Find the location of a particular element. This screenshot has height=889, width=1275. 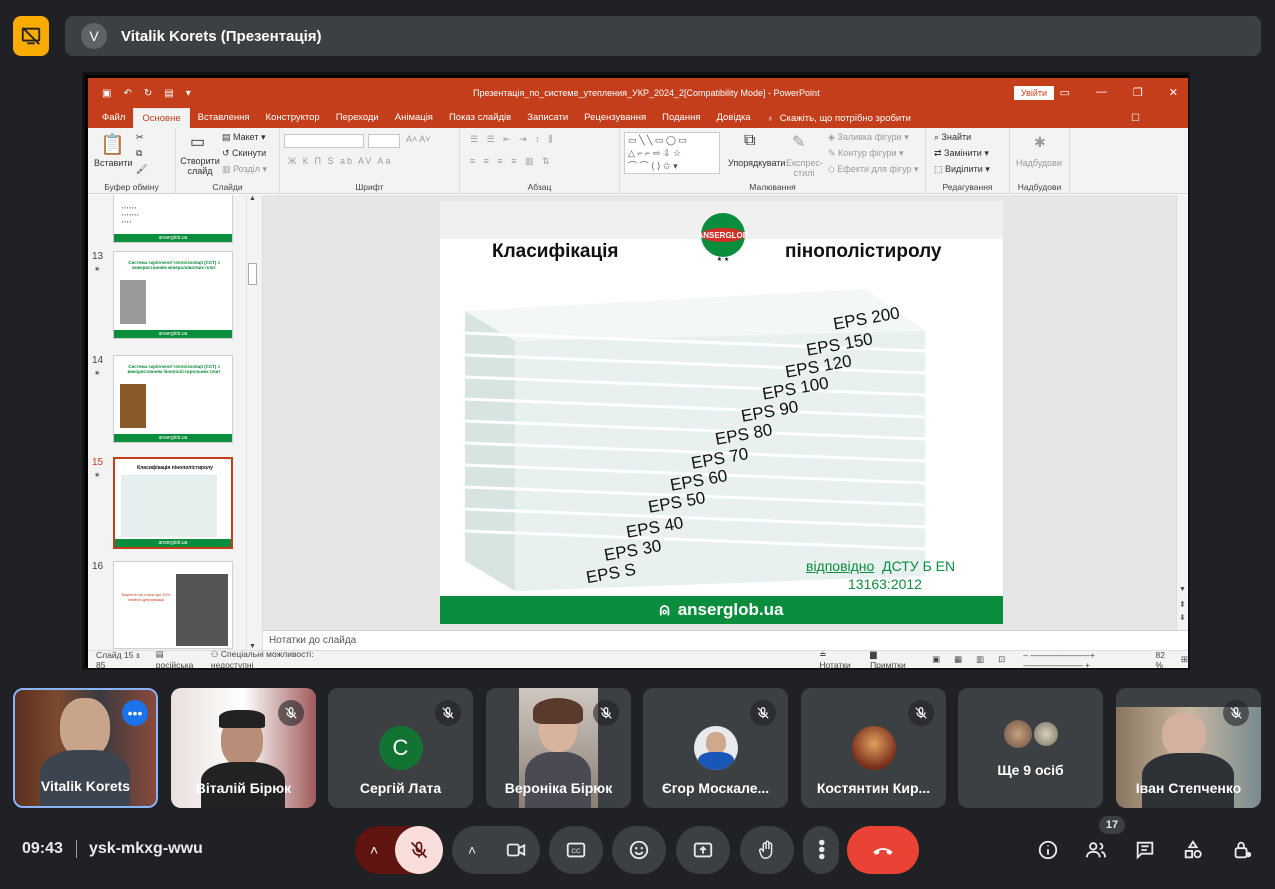

accessibility-status: ⚇ Спеціальні можливості: недоступні is located at coordinates (277, 658).